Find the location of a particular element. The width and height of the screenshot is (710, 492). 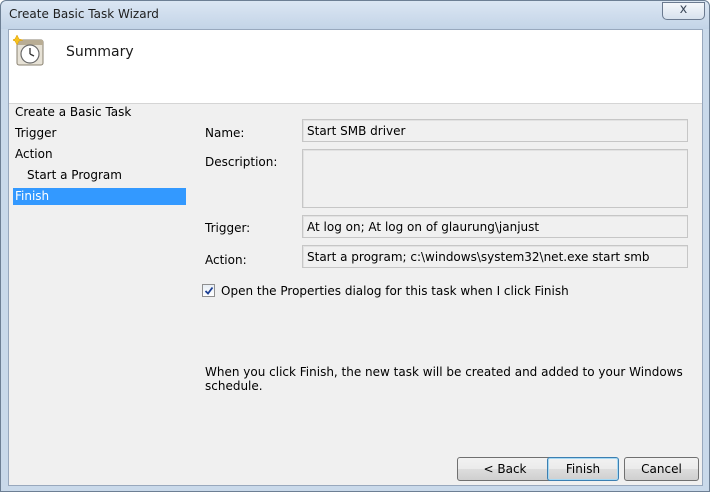

step-trigger: Trigger is located at coordinates (100, 133).